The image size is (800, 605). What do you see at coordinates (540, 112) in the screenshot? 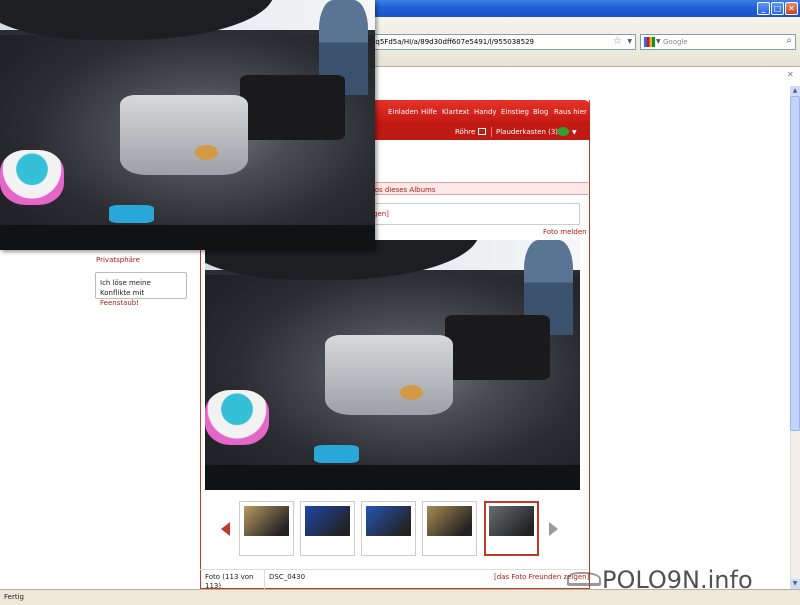
I see `nav-blog: Blog` at bounding box center [540, 112].